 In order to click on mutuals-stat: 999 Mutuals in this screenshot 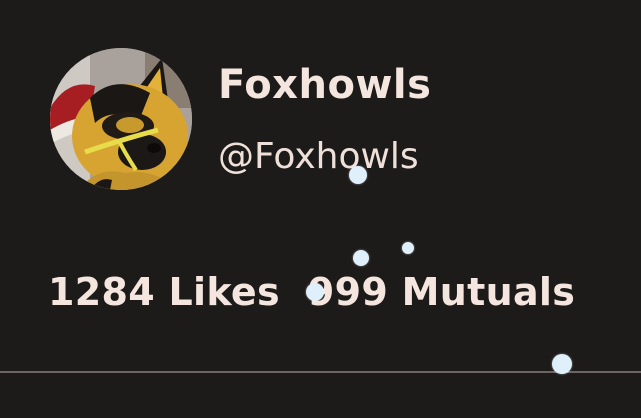, I will do `click(441, 292)`.